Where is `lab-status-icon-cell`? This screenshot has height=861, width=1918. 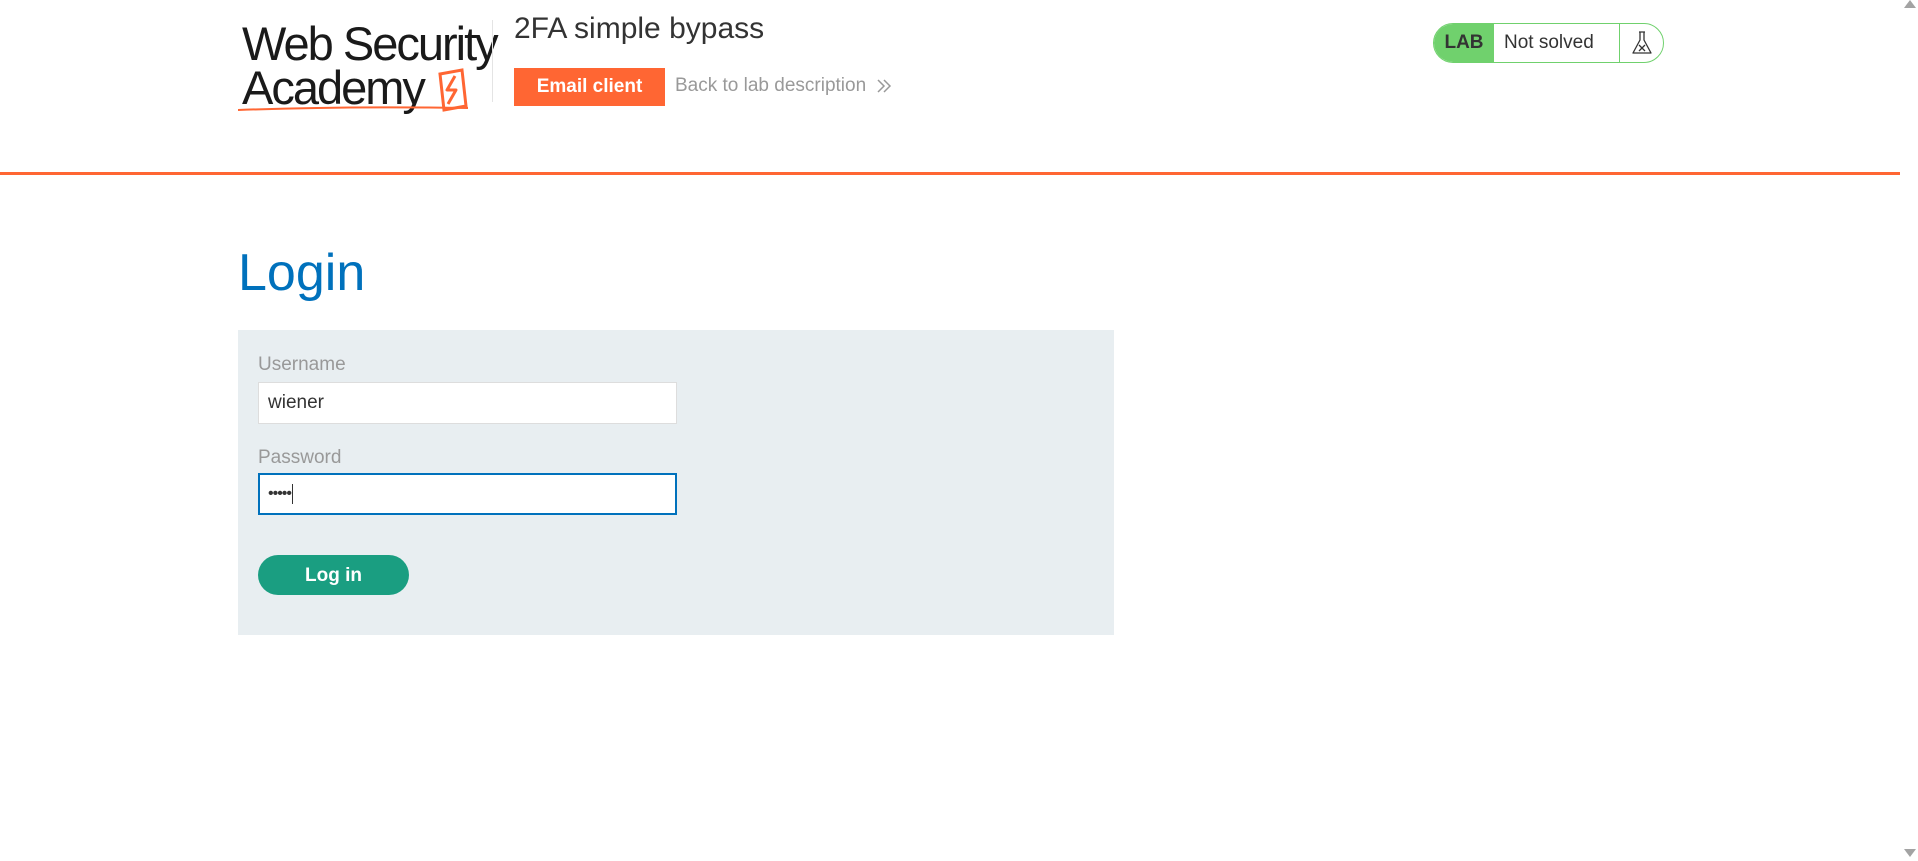
lab-status-icon-cell is located at coordinates (1641, 43).